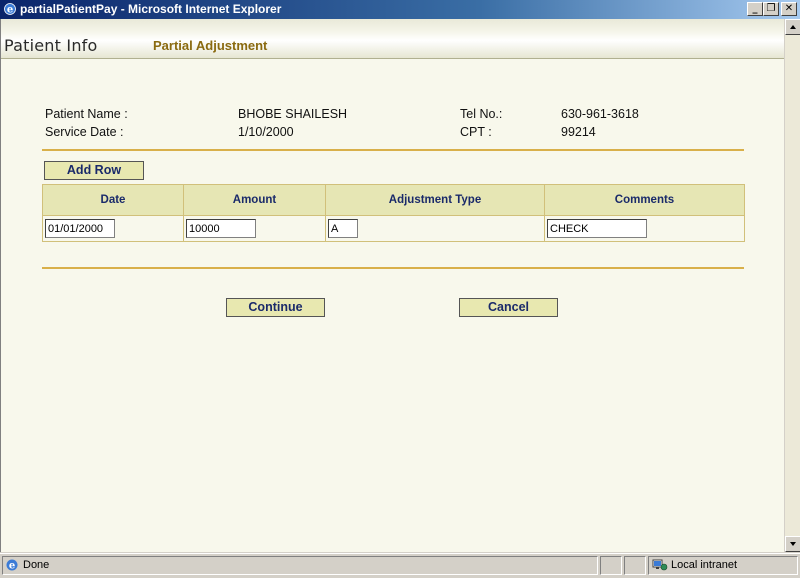  I want to click on minimize-icon: _, so click(755, 8).